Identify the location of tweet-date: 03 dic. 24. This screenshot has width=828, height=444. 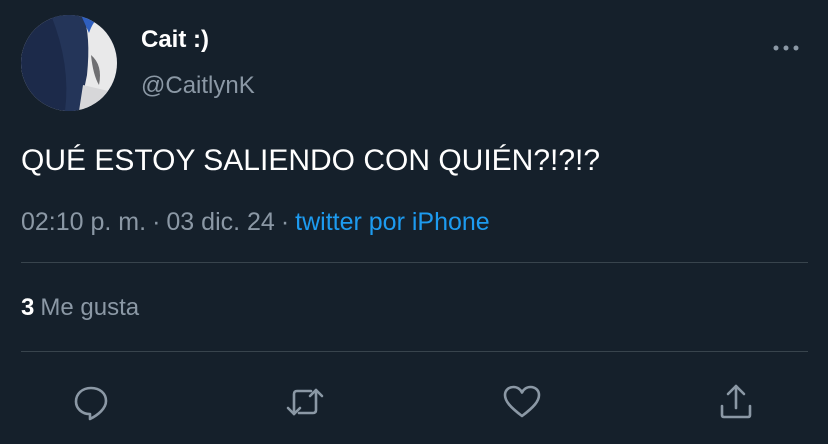
(220, 222).